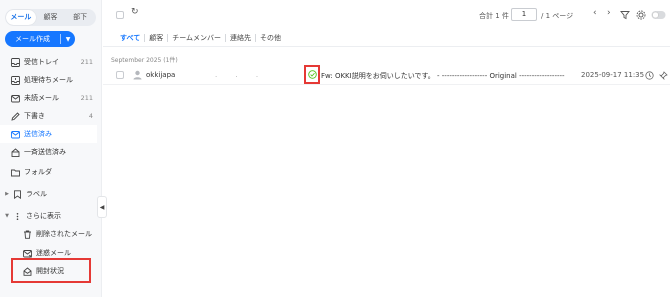 The height and width of the screenshot is (297, 670). Describe the element at coordinates (120, 15) in the screenshot. I see `select-all-checkbox` at that location.